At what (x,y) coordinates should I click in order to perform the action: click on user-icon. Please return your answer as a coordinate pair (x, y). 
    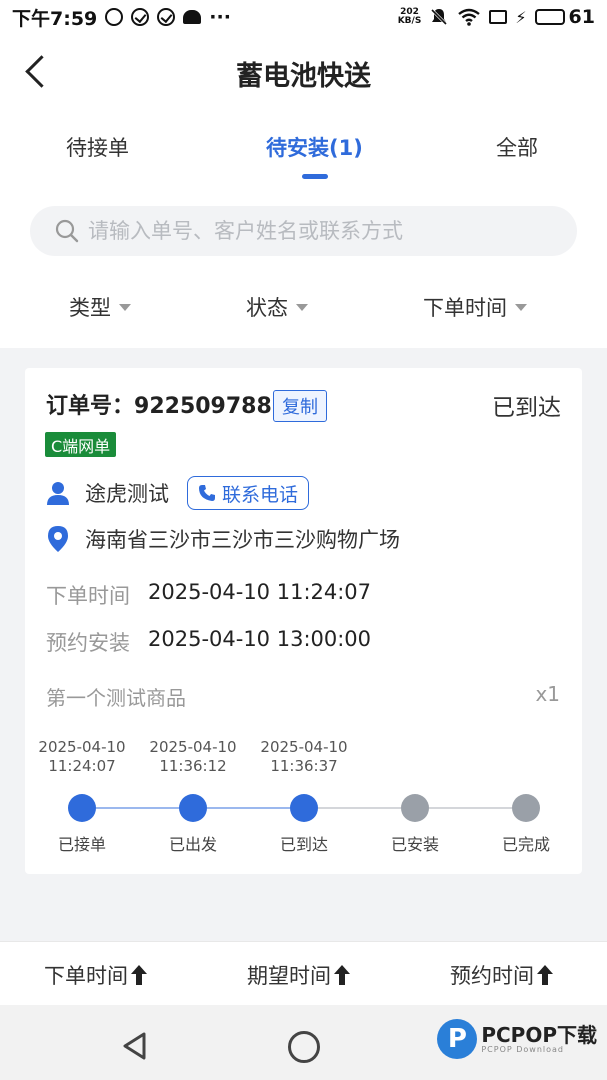
    Looking at the image, I should click on (58, 493).